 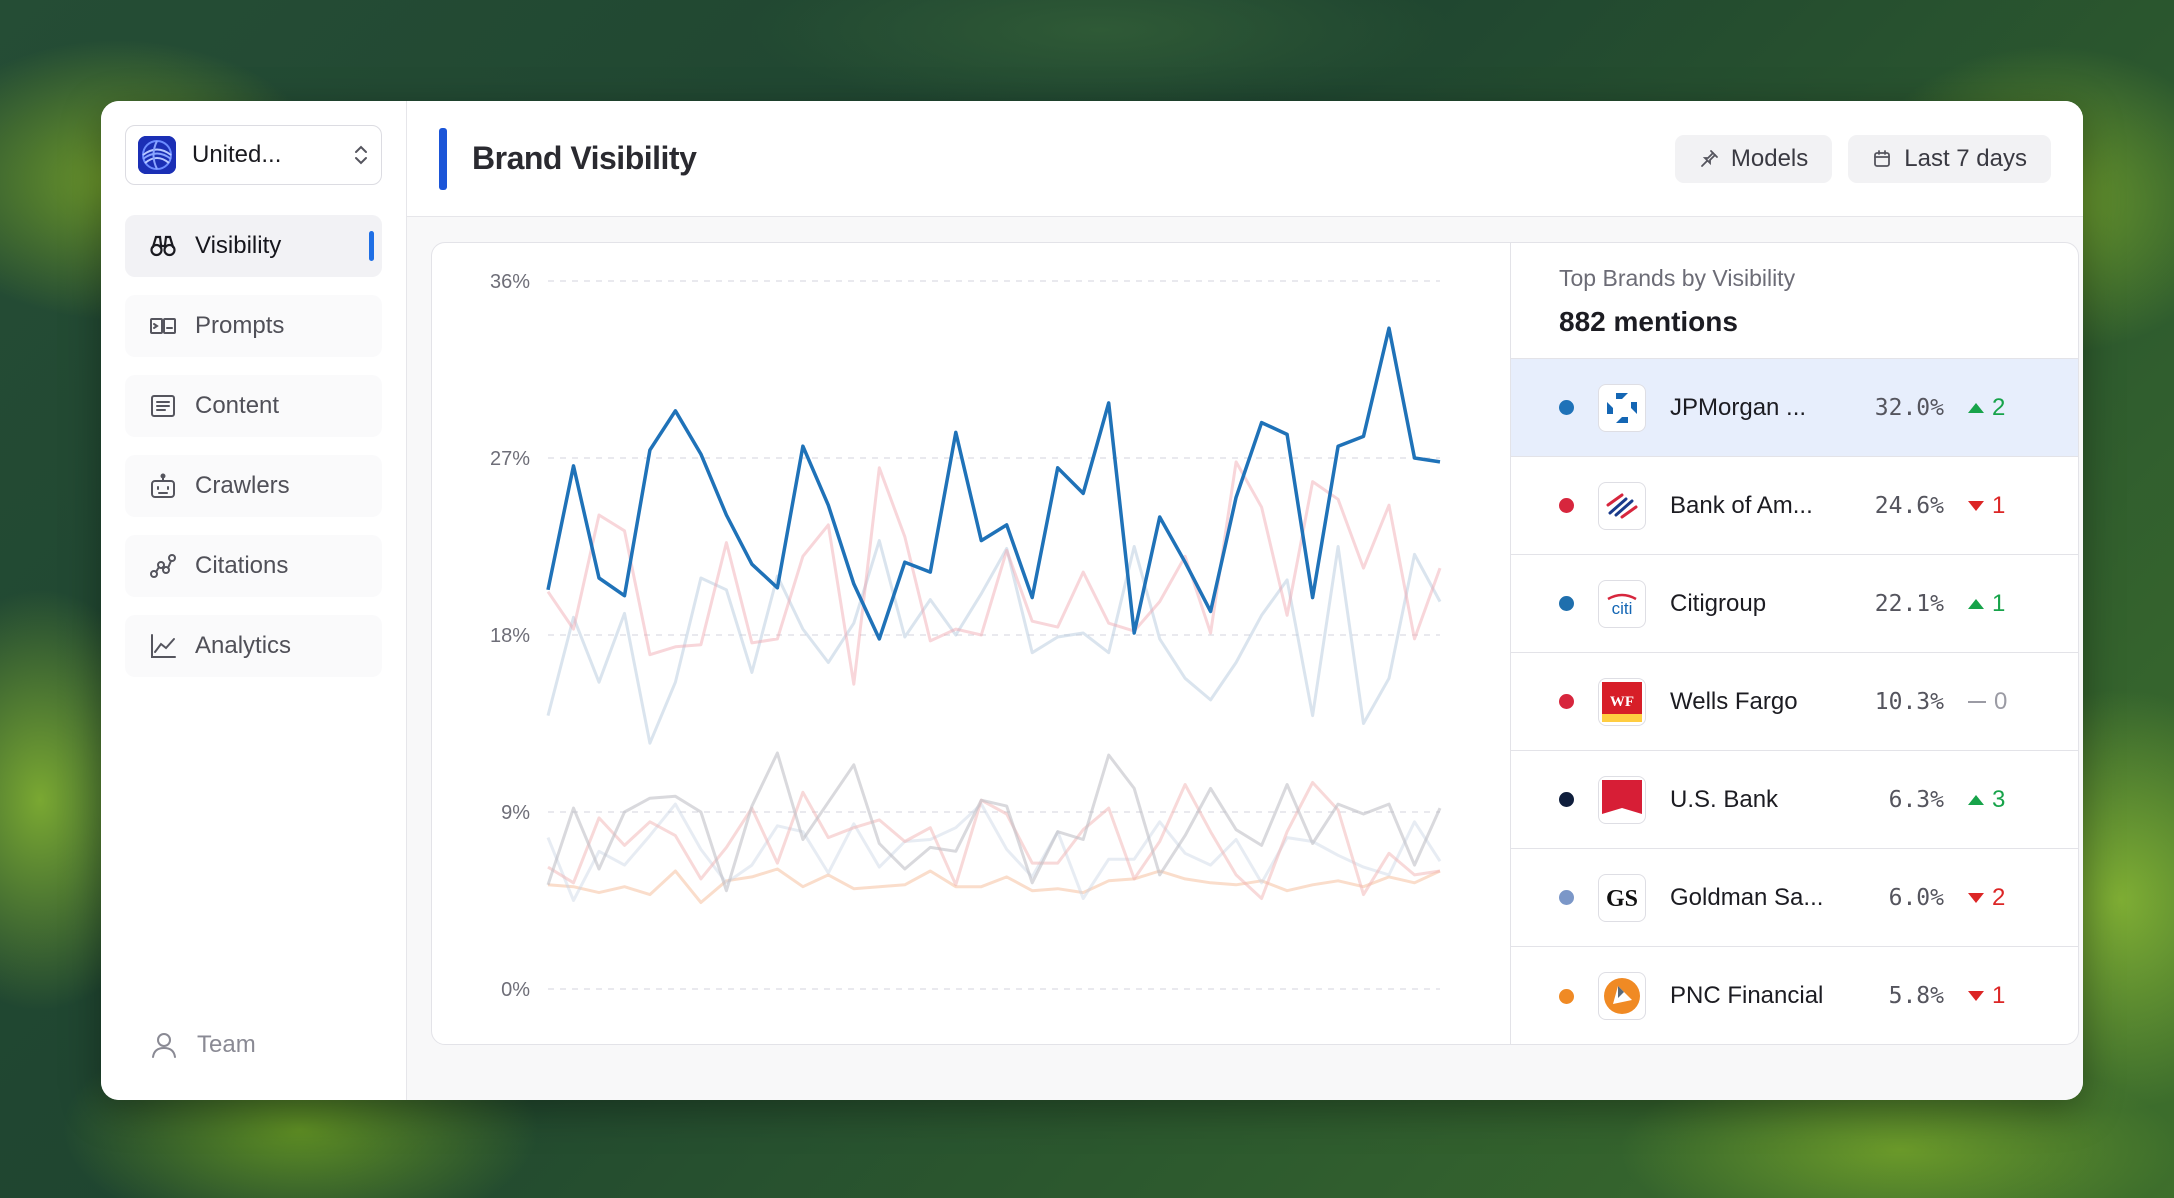 I want to click on rank-change: 0, so click(x=1987, y=702).